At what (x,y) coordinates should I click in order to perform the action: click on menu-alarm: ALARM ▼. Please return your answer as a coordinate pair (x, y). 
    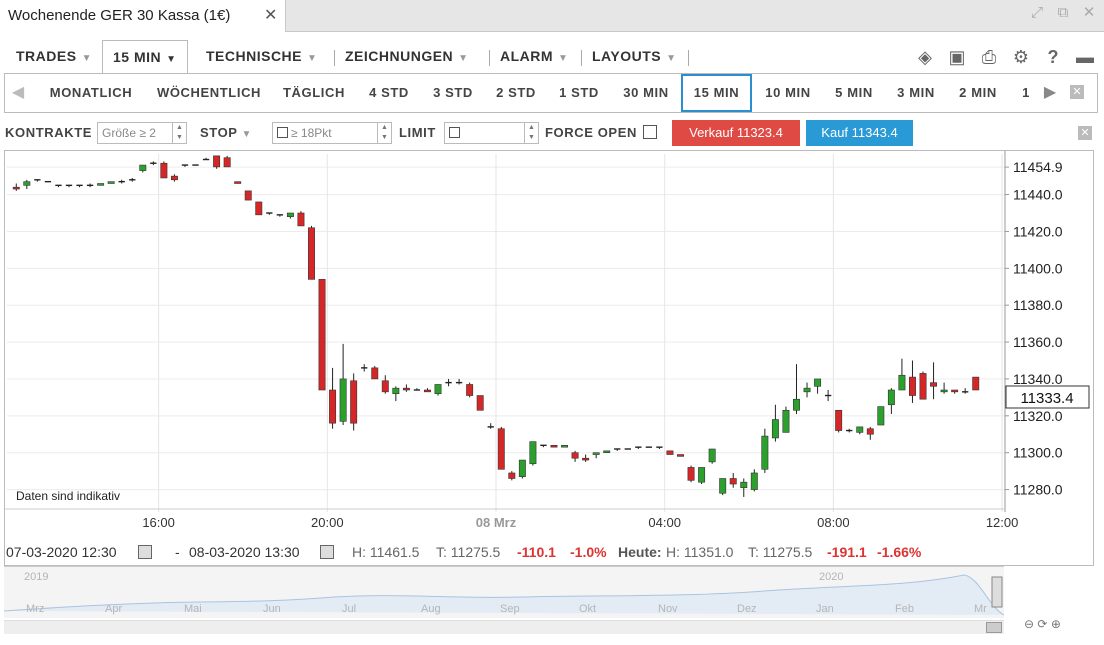
    Looking at the image, I should click on (534, 57).